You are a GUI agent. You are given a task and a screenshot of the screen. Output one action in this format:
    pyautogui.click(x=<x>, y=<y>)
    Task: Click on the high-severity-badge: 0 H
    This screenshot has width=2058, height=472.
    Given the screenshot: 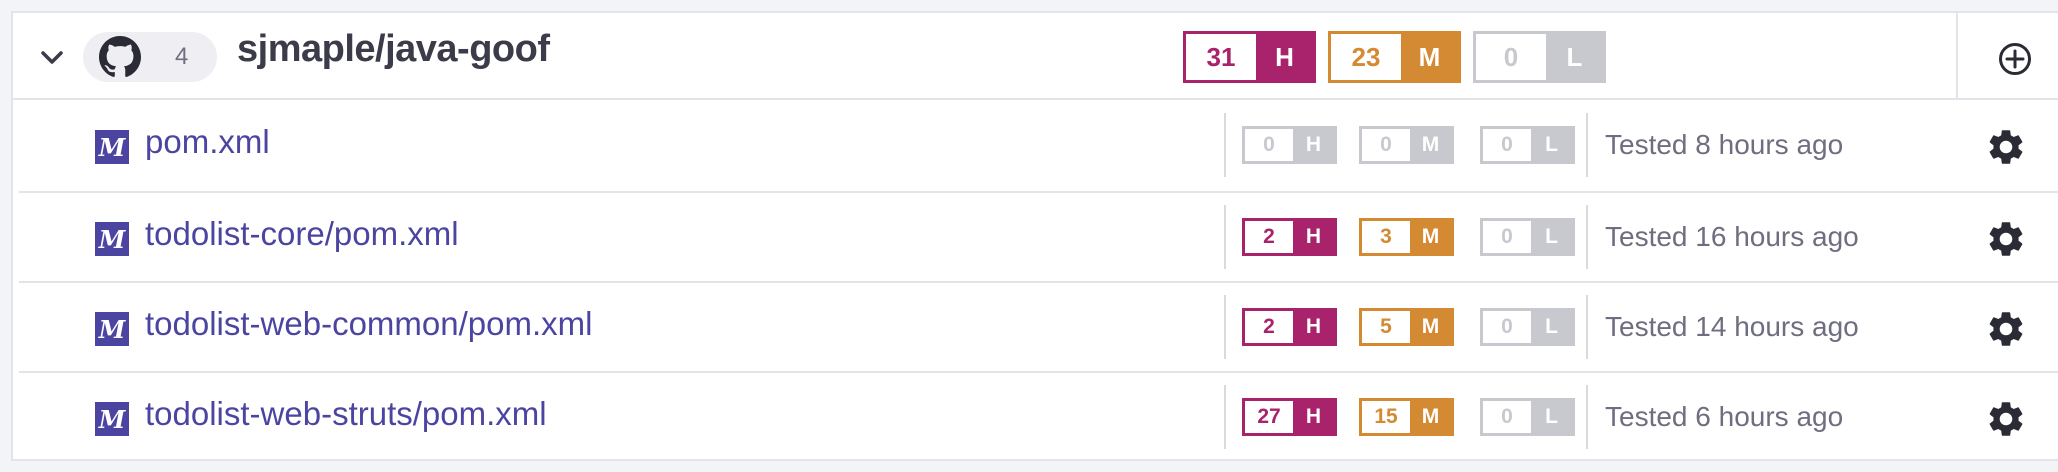 What is the action you would take?
    pyautogui.click(x=1289, y=145)
    